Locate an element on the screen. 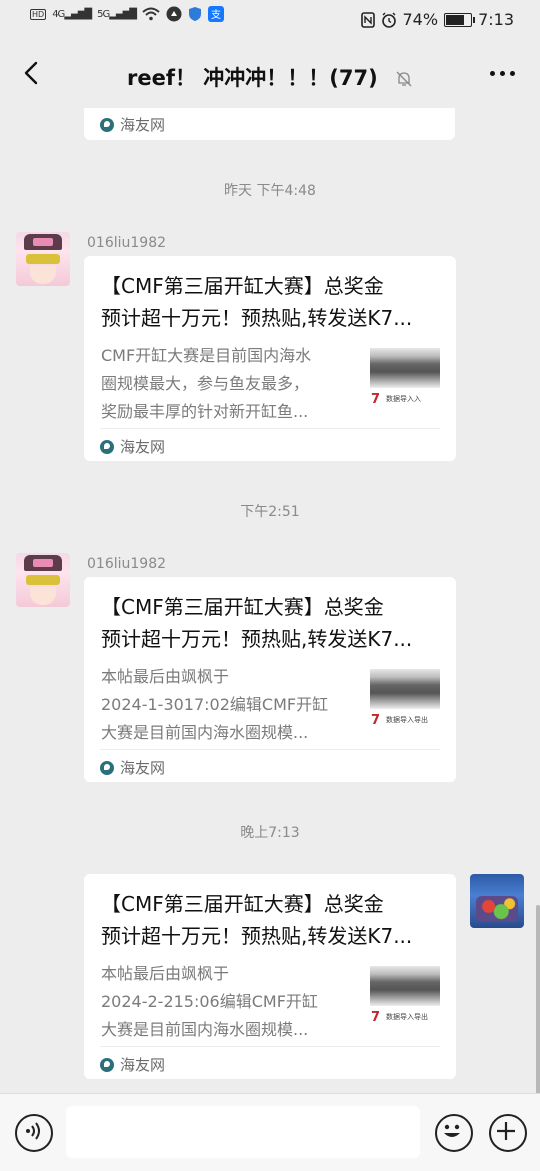 This screenshot has width=540, height=1171. message-input is located at coordinates (243, 1132).